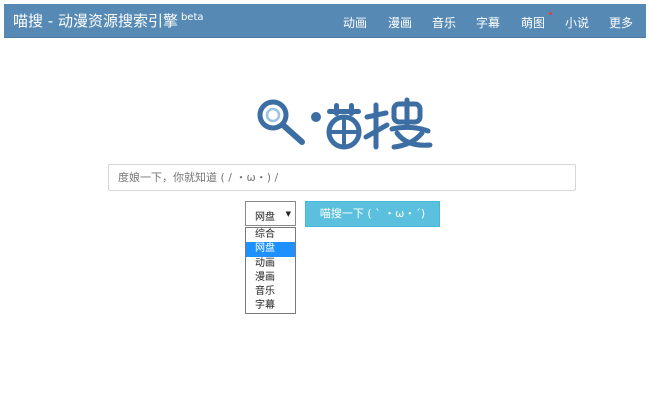 The width and height of the screenshot is (650, 403). Describe the element at coordinates (192, 17) in the screenshot. I see `beta-badge: beta` at that location.